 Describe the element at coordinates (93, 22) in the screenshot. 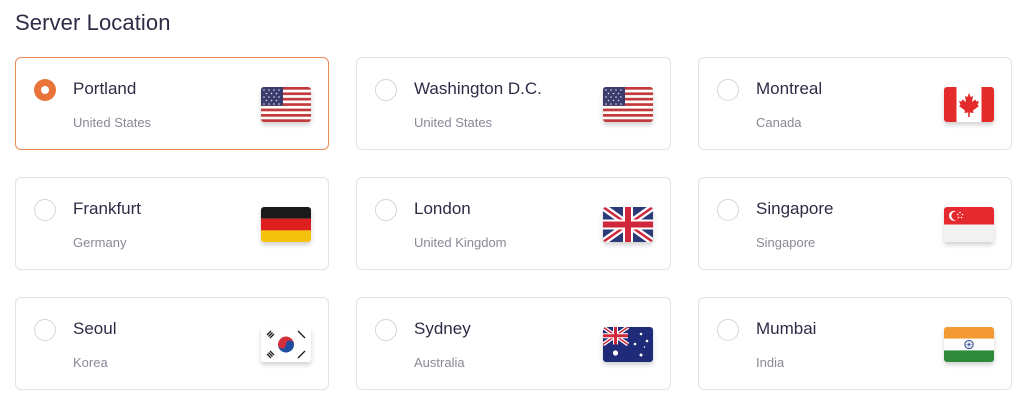

I see `page-title: Server Location` at that location.